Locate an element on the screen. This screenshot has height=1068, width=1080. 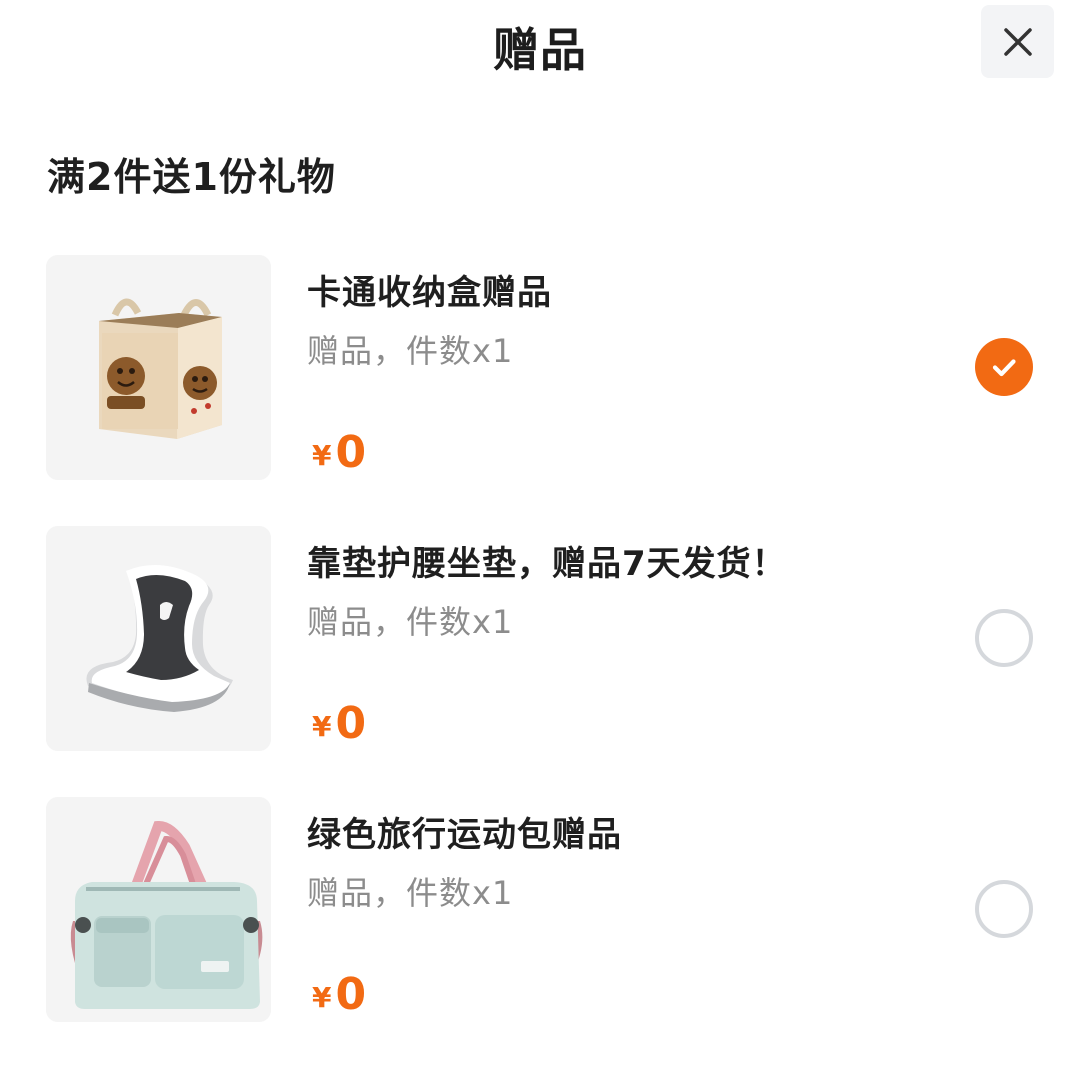
gift-select-radio-checked is located at coordinates (1004, 367).